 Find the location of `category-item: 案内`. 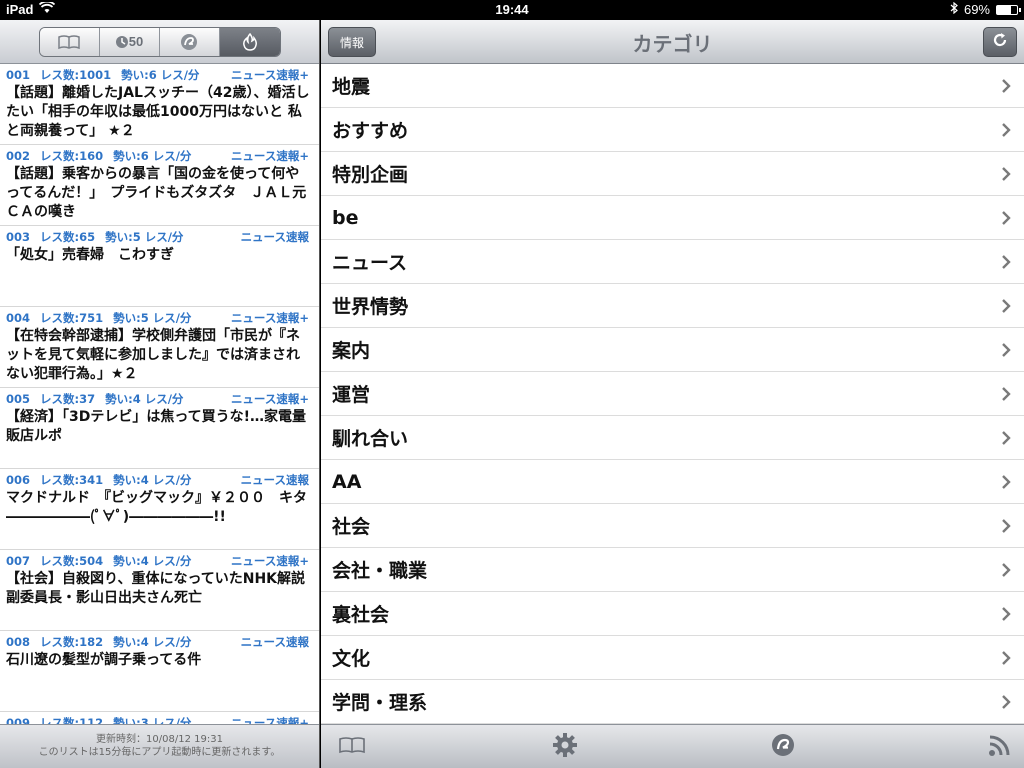

category-item: 案内 is located at coordinates (672, 350).